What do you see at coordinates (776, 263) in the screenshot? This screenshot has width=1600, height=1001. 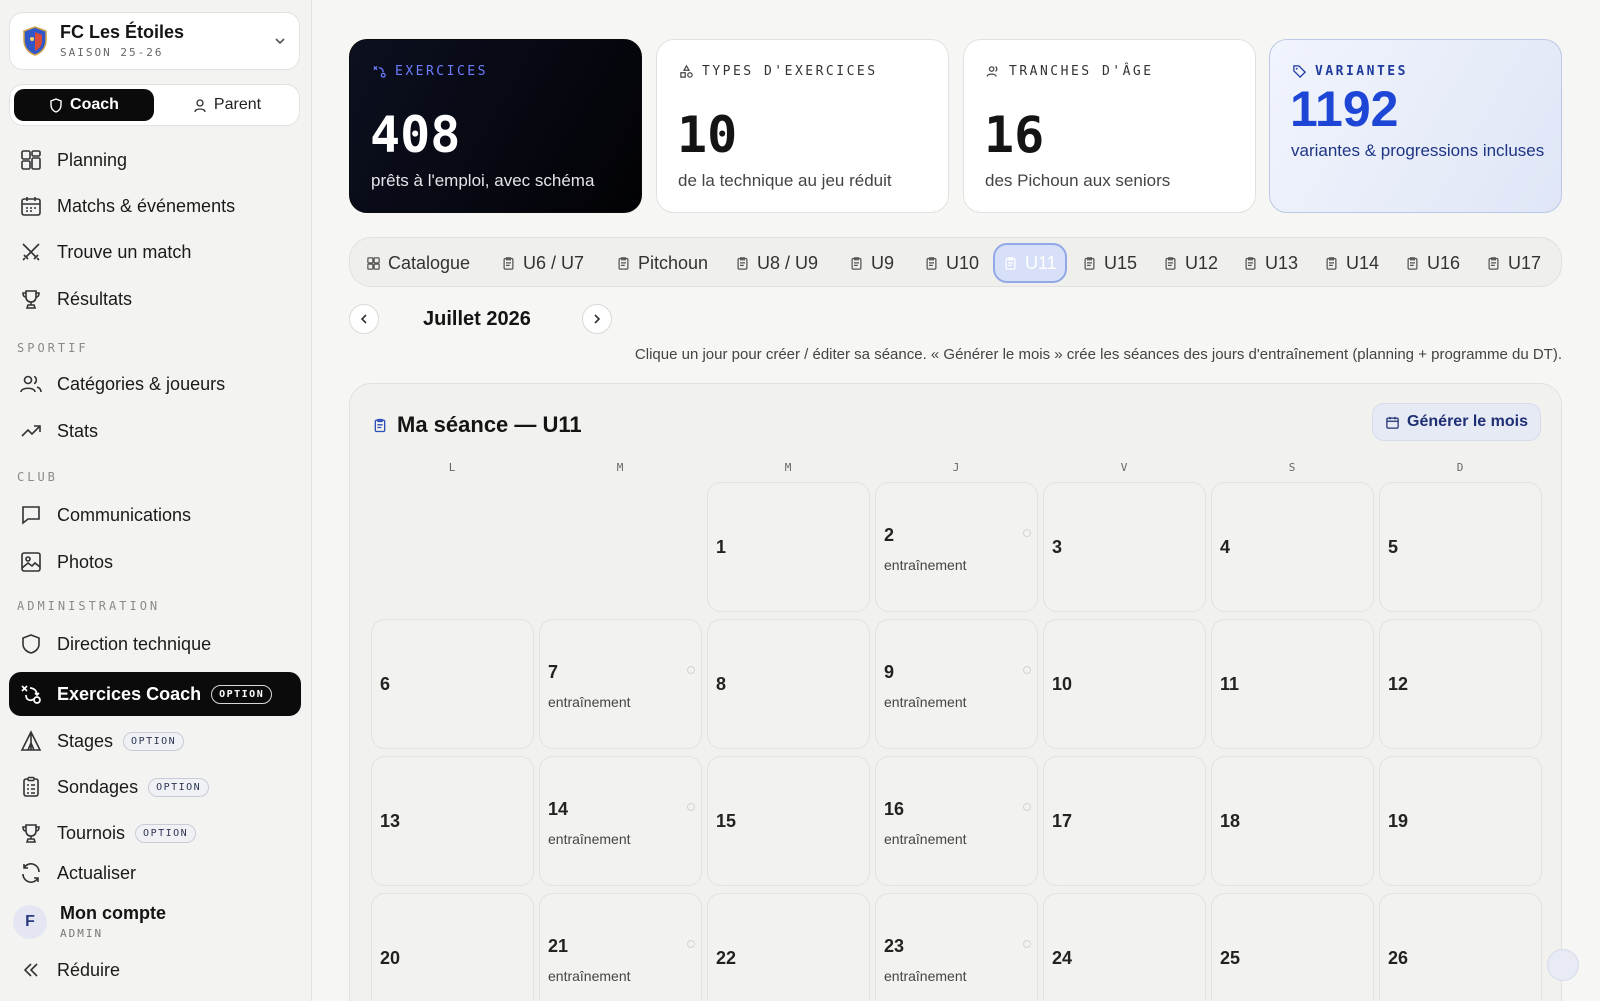 I see `tab-u8-u9: U8 / U9` at bounding box center [776, 263].